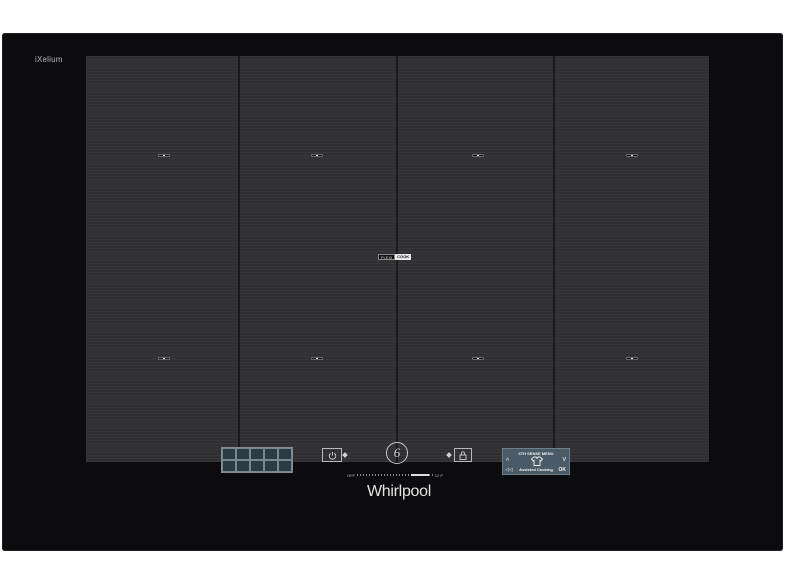 This screenshot has width=786, height=587. I want to click on badge-left-text: FLEXI, so click(387, 257).